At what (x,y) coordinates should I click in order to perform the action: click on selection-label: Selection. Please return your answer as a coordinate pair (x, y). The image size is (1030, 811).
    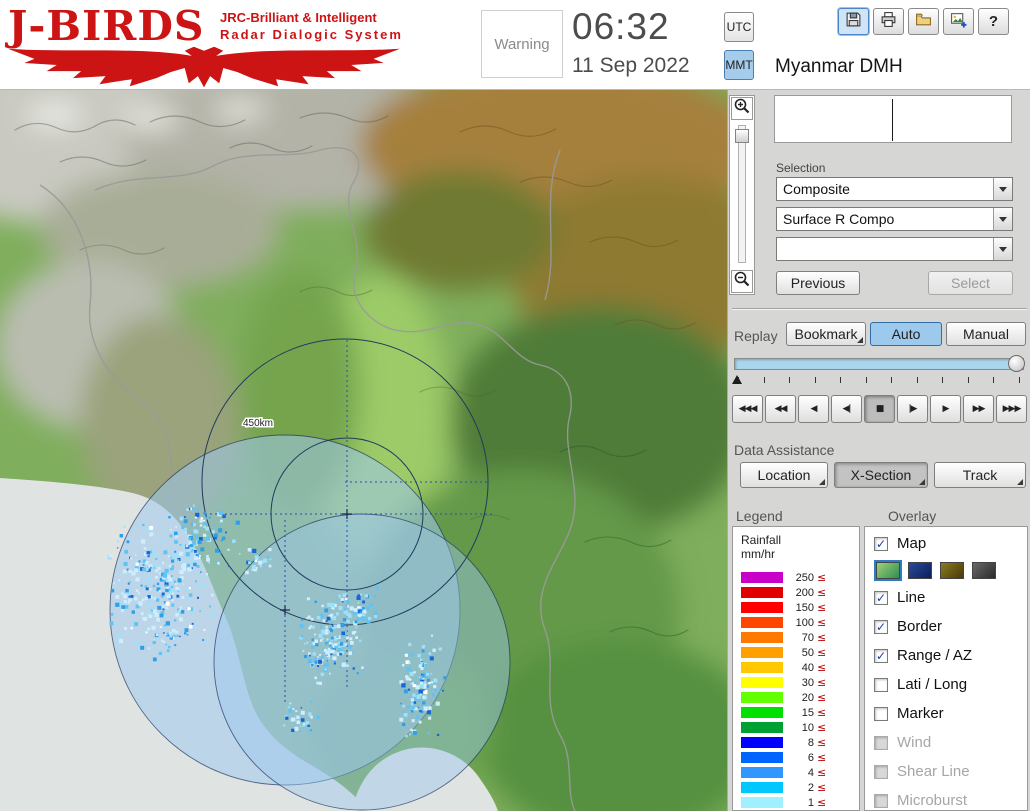
    Looking at the image, I should click on (801, 168).